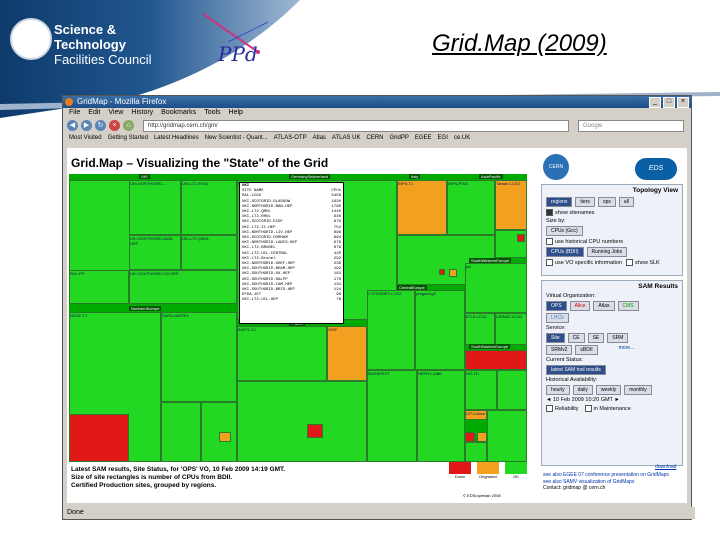 The image size is (720, 540). I want to click on site-tile: Taiwan-LCG2, so click(511, 205).